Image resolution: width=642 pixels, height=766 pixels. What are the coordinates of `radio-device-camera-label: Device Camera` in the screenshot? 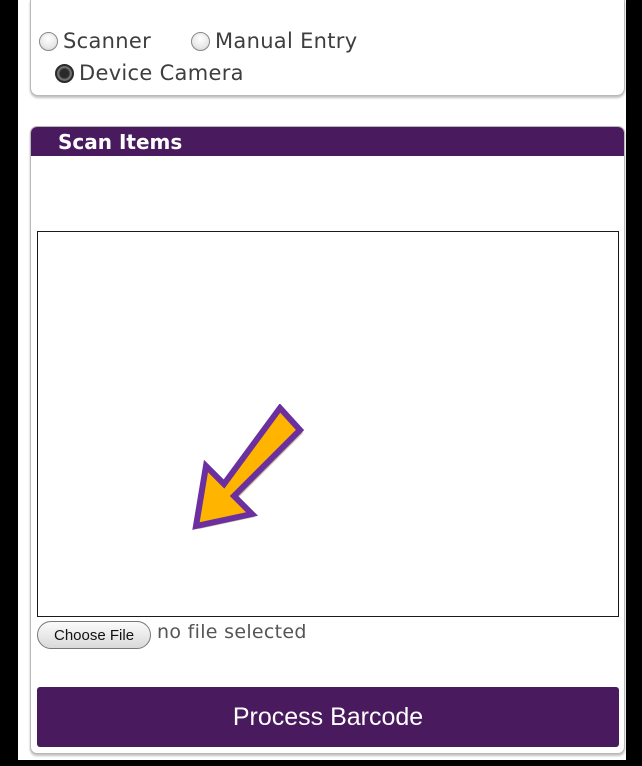 It's located at (161, 73).